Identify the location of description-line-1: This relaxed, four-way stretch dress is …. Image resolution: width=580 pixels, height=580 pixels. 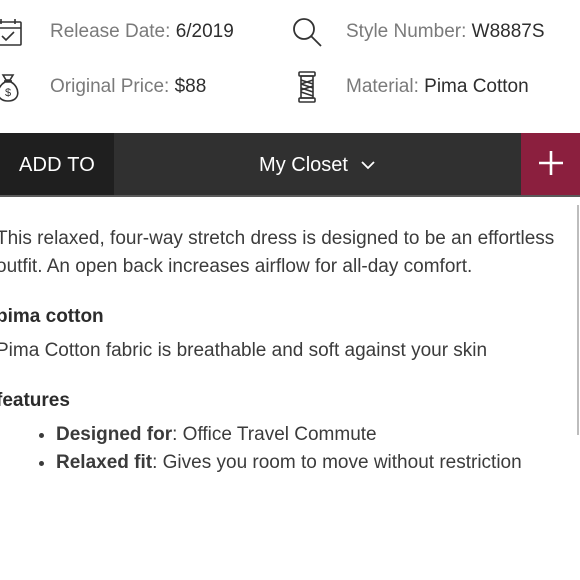
(277, 238).